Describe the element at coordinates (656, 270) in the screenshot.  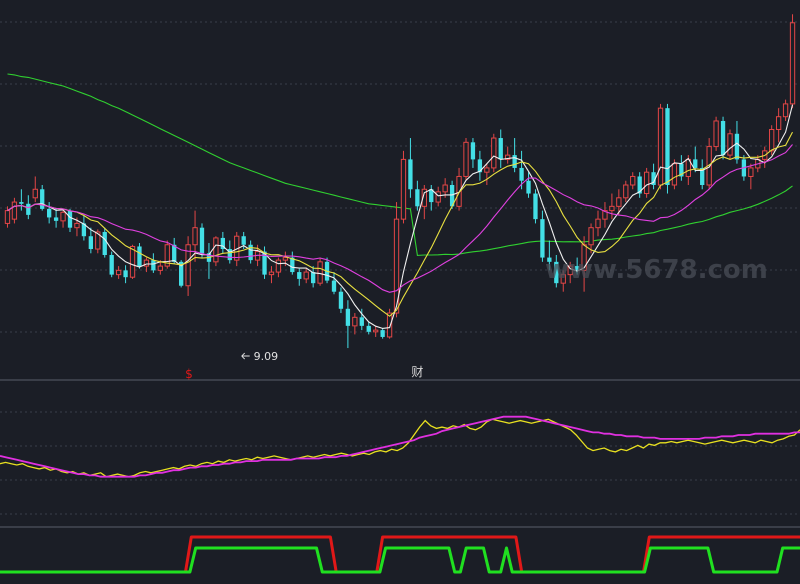
I see `watermark: www.5678.com` at that location.